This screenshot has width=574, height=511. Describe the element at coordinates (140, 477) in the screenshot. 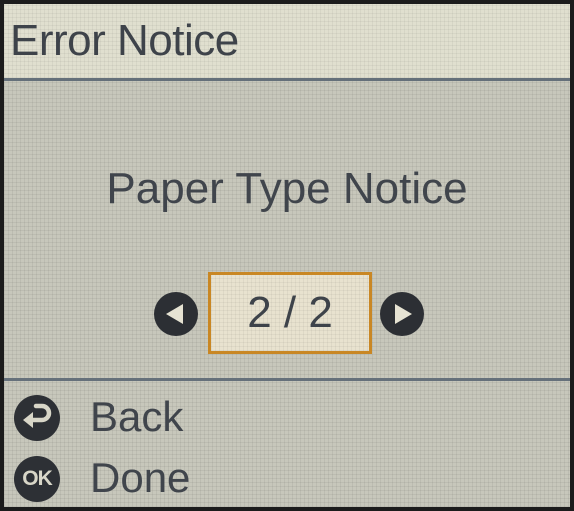

I see `done-label: Done` at that location.